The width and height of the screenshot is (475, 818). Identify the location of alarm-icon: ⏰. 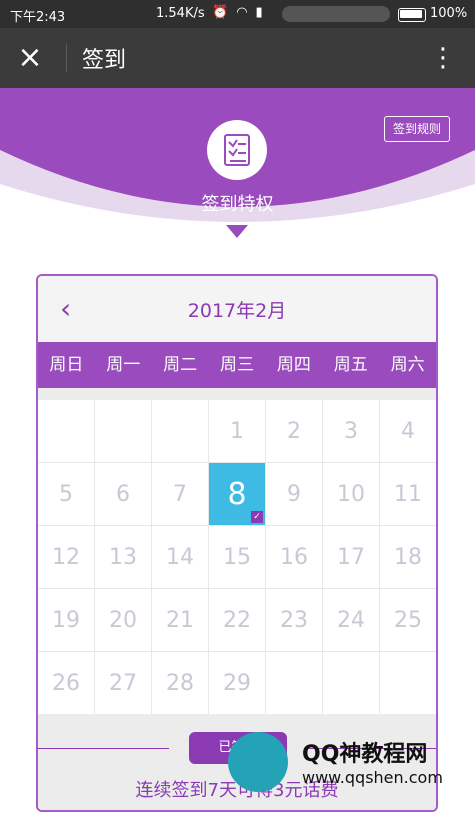
(220, 12).